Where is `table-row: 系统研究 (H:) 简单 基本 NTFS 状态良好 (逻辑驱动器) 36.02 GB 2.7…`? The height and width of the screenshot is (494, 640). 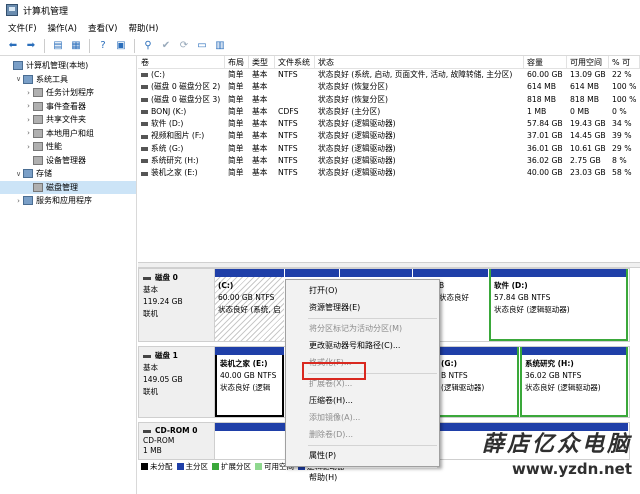
table-row: 系统研究 (H:) 简单 基本 NTFS 状态良好 (逻辑驱动器) 36.02 GB 2.7… is located at coordinates (389, 161).